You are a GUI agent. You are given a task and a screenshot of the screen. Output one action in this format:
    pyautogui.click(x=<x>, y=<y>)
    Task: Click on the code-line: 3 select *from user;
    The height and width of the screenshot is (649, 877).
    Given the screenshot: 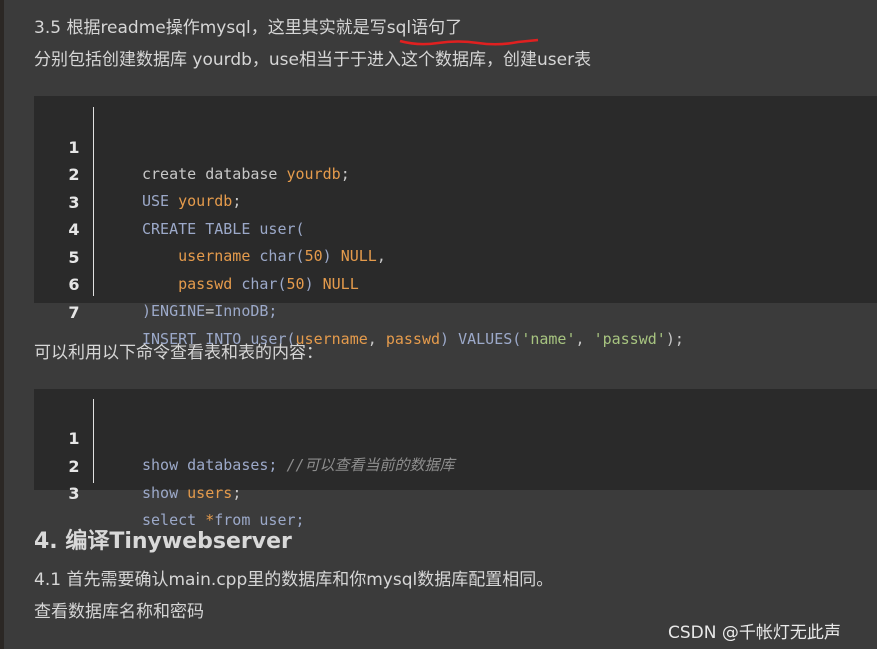 What is the action you would take?
    pyautogui.click(x=455, y=491)
    